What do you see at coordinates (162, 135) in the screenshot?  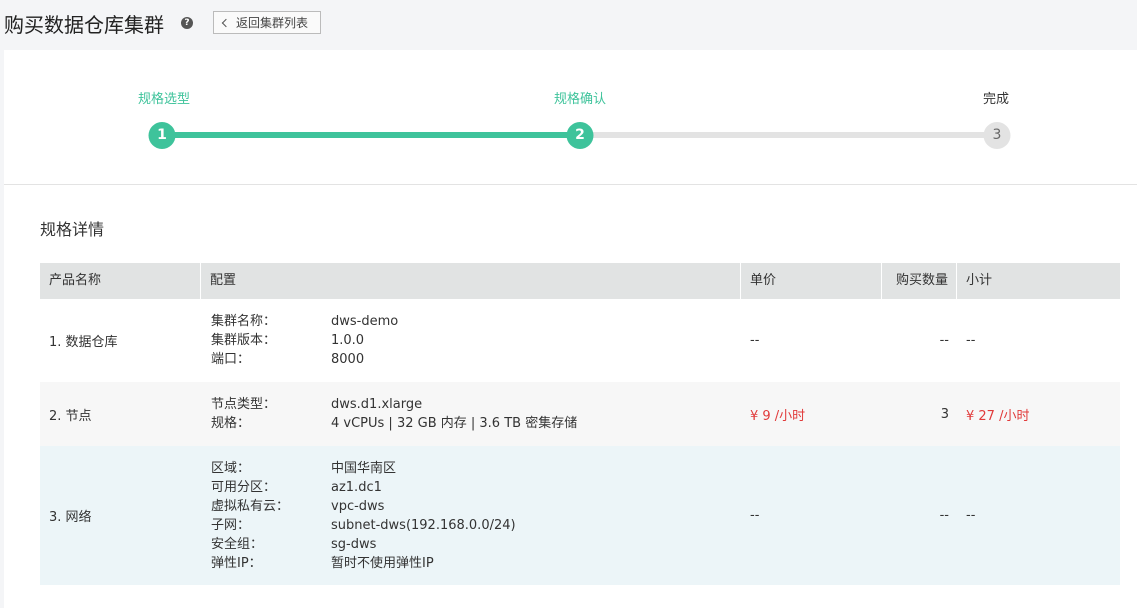 I see `step-circle-1: 1` at bounding box center [162, 135].